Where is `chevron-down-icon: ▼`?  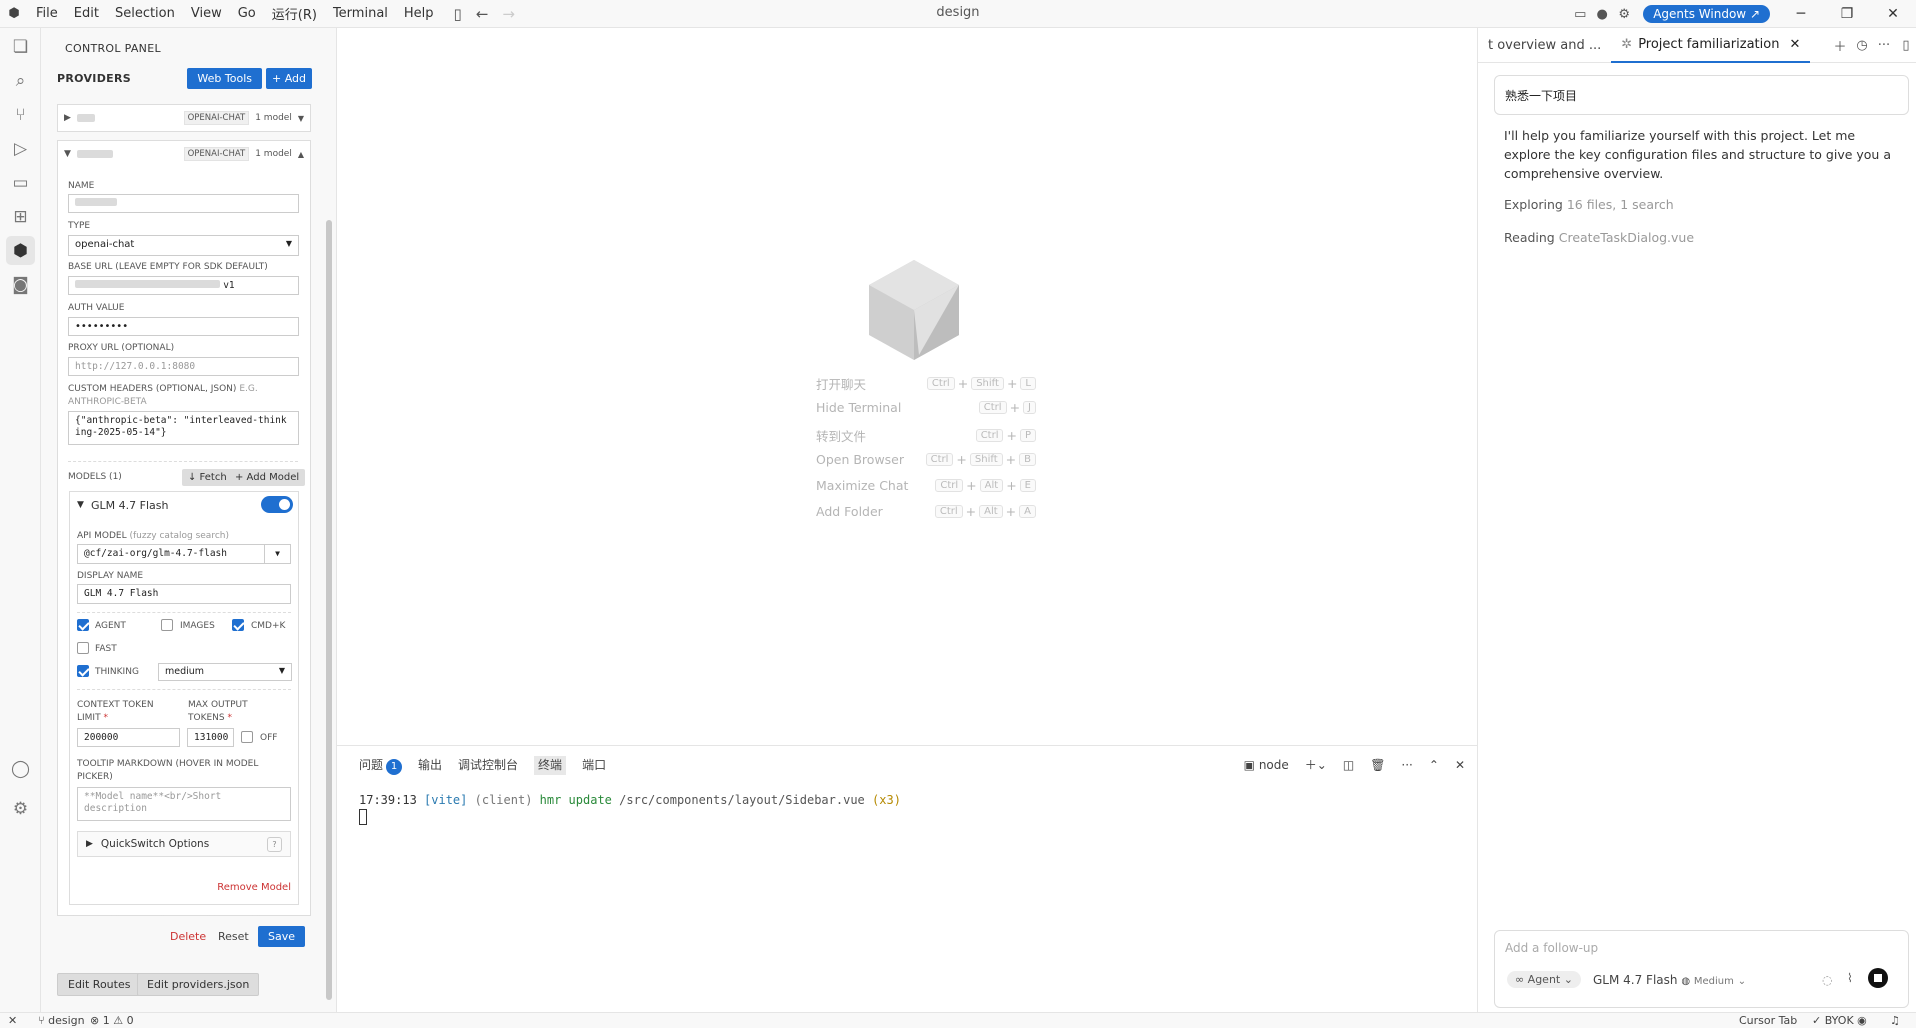 chevron-down-icon: ▼ is located at coordinates (301, 118).